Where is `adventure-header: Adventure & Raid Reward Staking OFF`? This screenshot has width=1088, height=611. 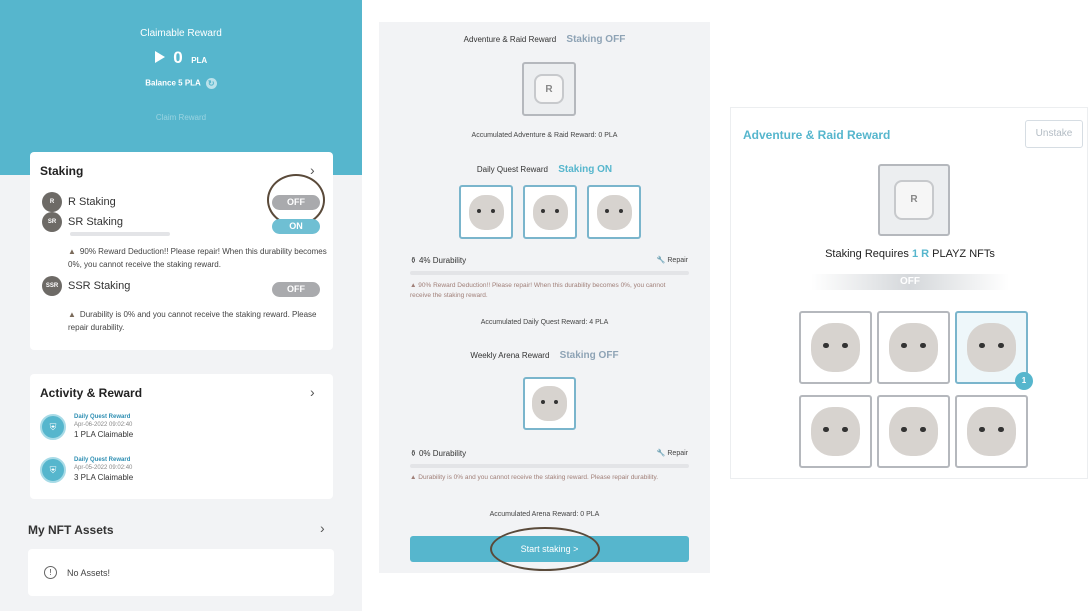
adventure-header: Adventure & Raid Reward Staking OFF is located at coordinates (544, 39).